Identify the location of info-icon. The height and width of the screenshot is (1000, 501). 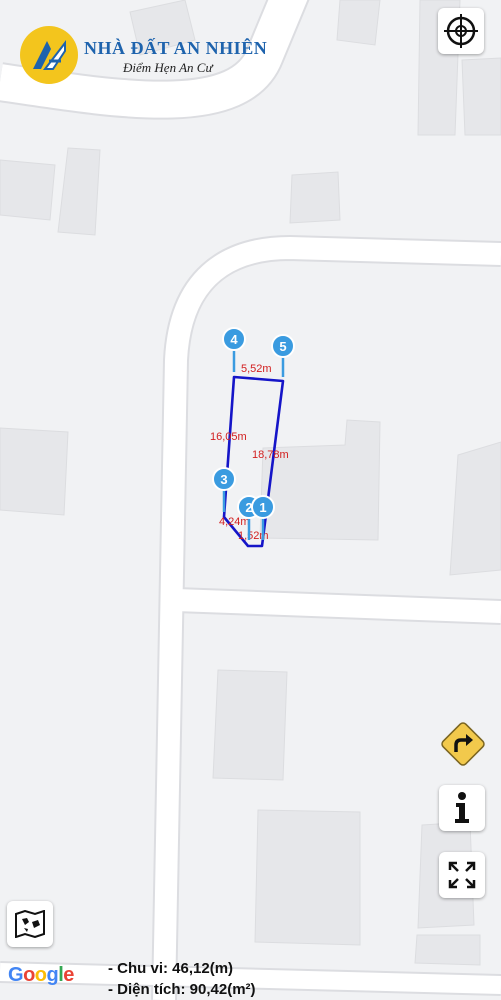
(462, 807).